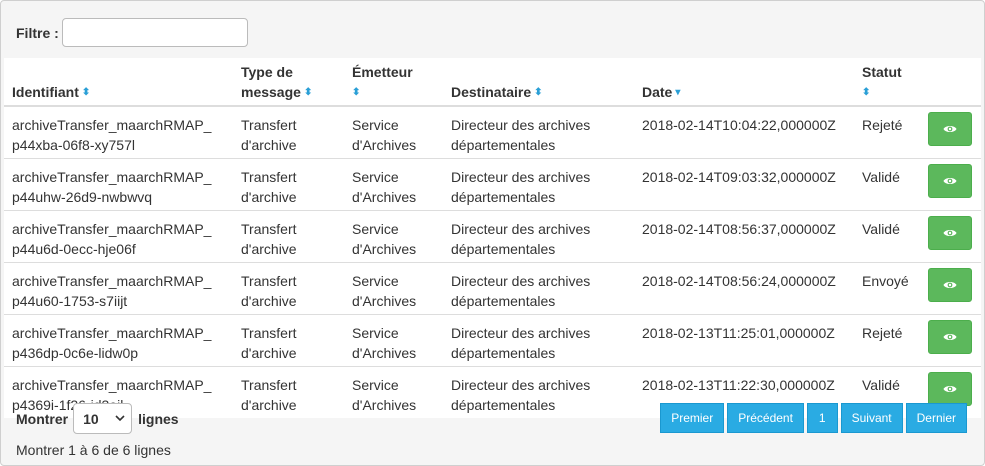 This screenshot has height=466, width=985. What do you see at coordinates (393, 82) in the screenshot?
I see `column-header-emitter: Émetteur ⬍` at bounding box center [393, 82].